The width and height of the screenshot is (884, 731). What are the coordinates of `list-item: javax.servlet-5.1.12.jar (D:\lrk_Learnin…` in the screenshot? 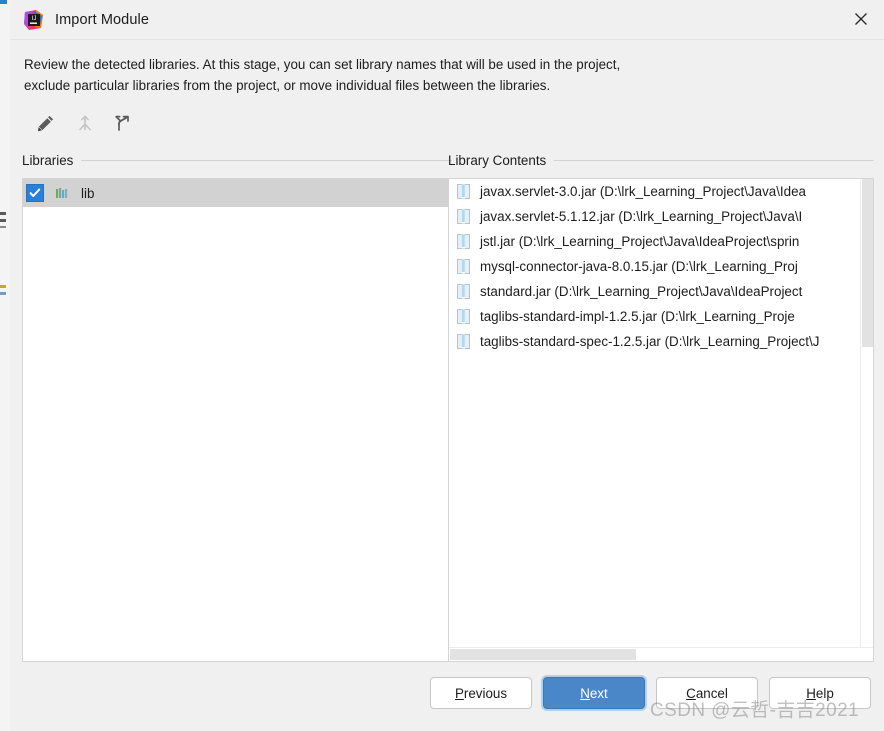 It's located at (654, 216).